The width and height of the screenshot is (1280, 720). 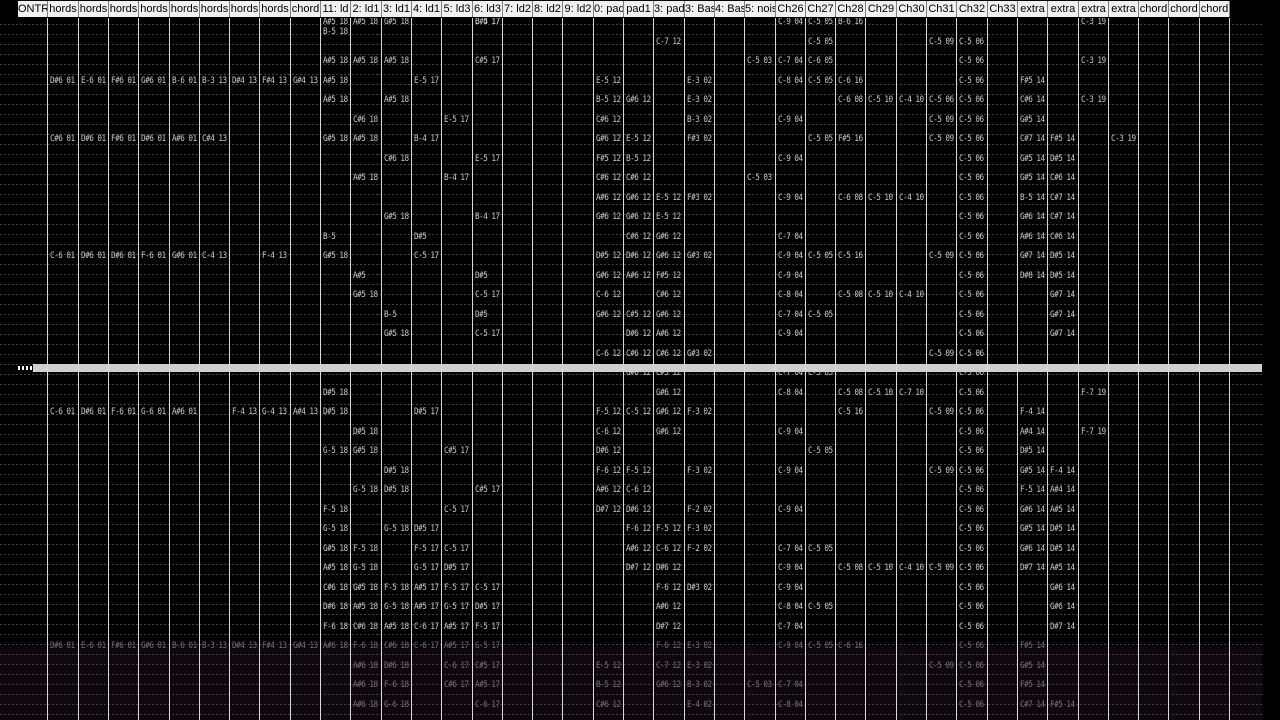 I want to click on note-cell: G#3 02, so click(x=699, y=256).